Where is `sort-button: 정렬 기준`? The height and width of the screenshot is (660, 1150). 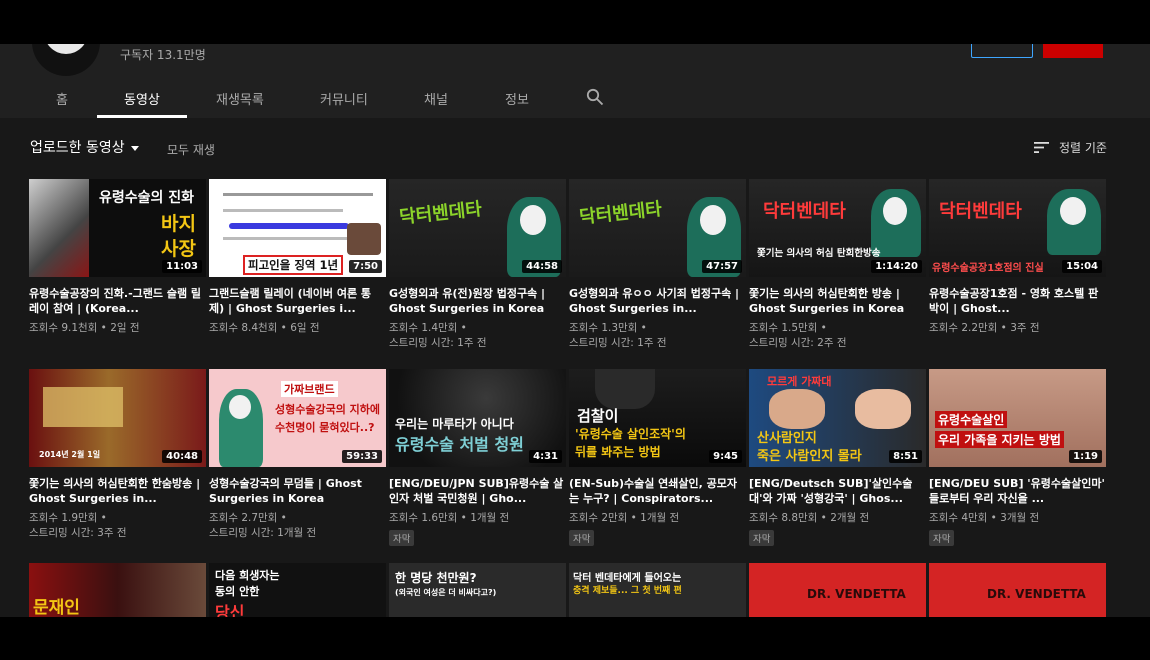
sort-button: 정렬 기준 is located at coordinates (1070, 147).